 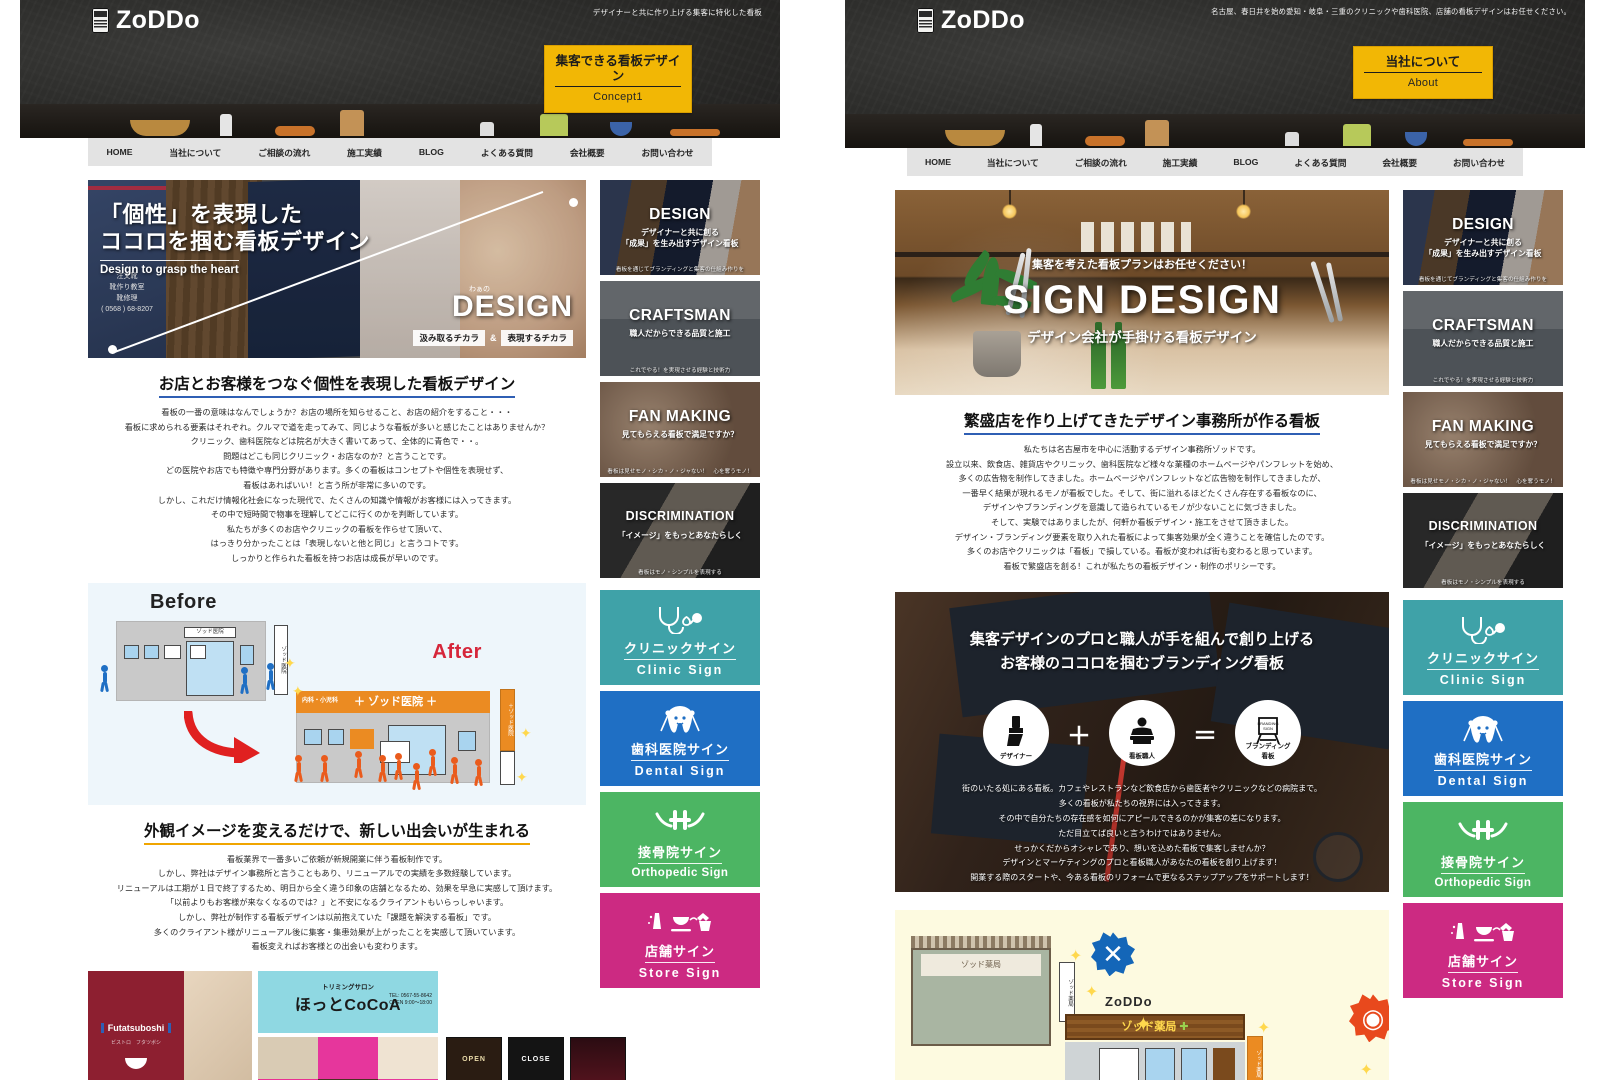 I want to click on new-shop-window, so click(x=1119, y=1064).